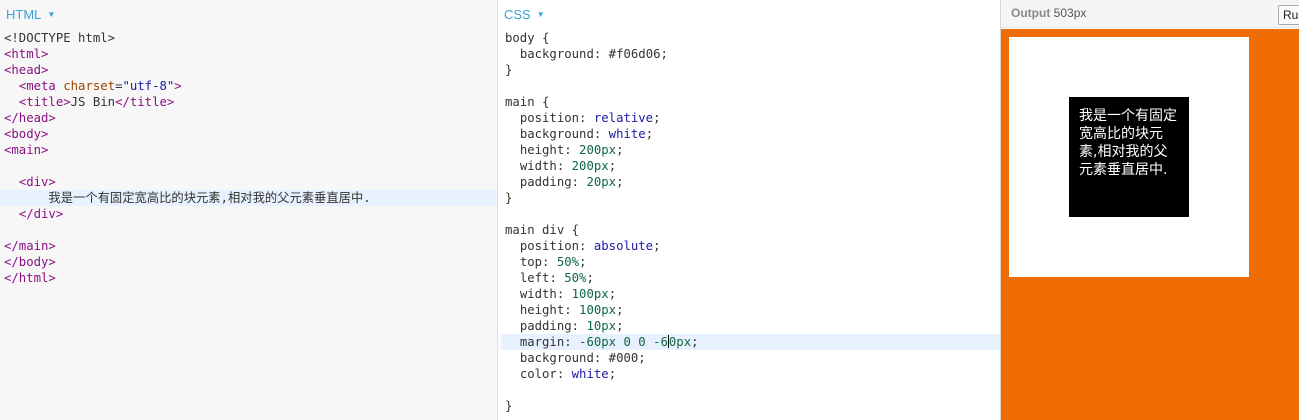  I want to click on code-line: padding: 20px;, so click(750, 182).